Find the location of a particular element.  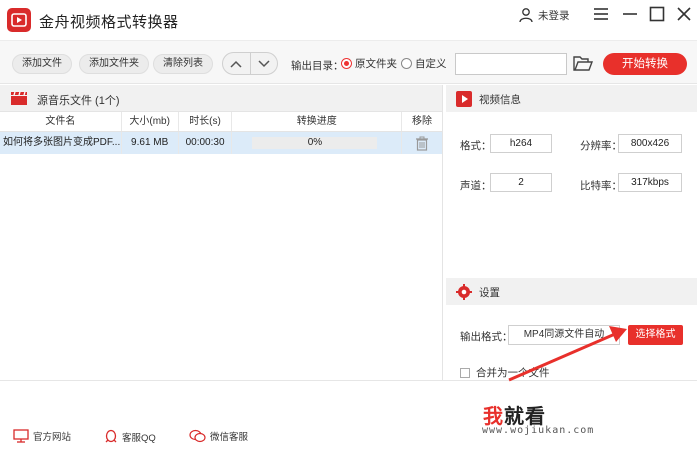

qq-link: 客服QQ is located at coordinates (130, 436).